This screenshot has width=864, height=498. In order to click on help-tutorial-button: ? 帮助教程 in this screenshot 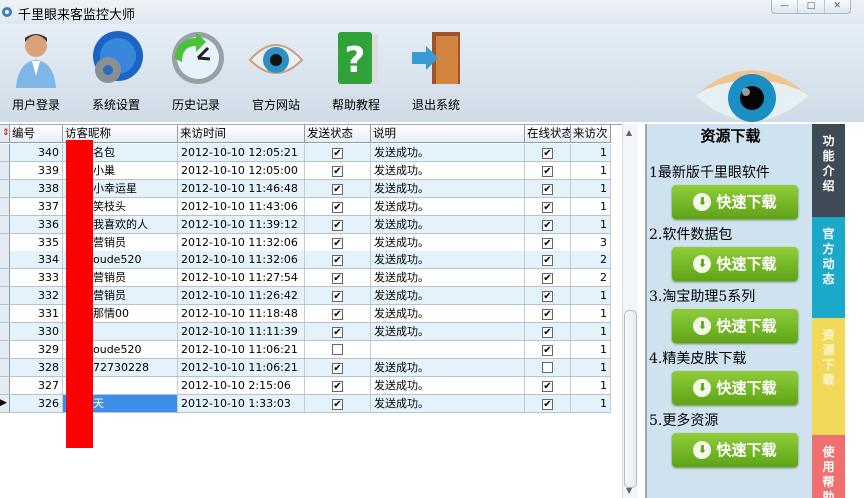, I will do `click(356, 70)`.